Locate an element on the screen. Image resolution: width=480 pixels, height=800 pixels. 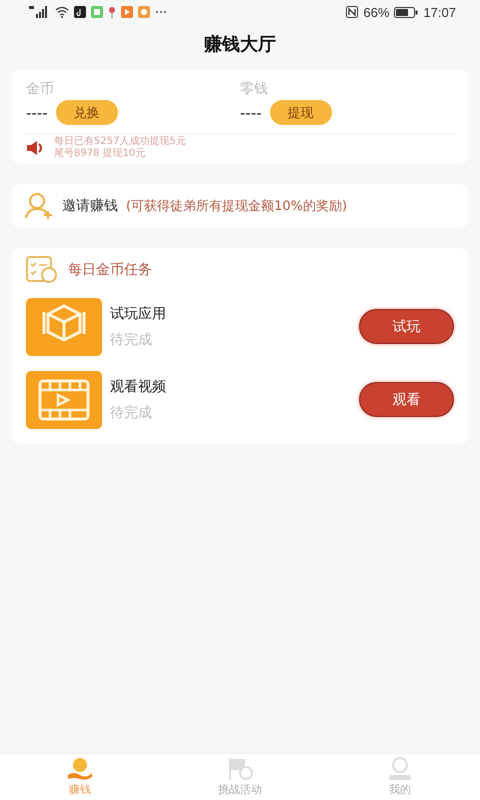
flag-icon is located at coordinates (240, 769).